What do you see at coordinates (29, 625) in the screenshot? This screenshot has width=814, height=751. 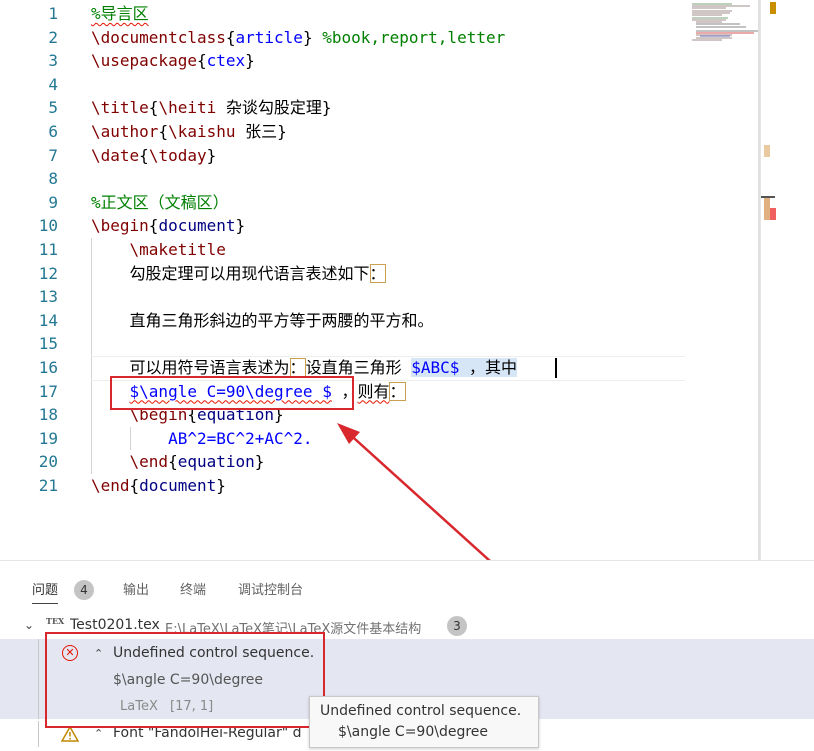 I see `chevron-down-icon: ⌄` at bounding box center [29, 625].